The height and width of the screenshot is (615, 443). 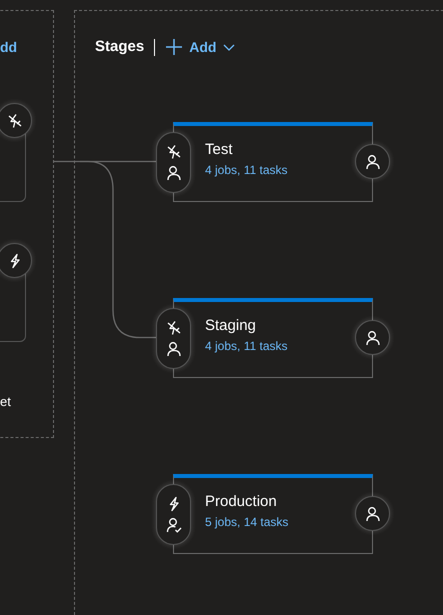 I want to click on stage-name: Production, so click(x=241, y=502).